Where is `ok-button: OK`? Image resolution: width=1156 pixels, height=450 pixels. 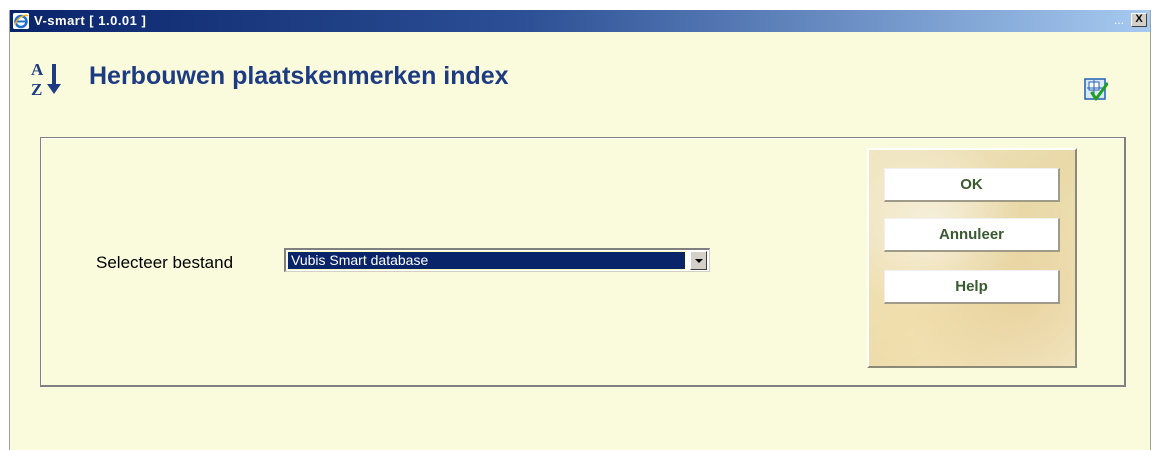 ok-button: OK is located at coordinates (972, 185).